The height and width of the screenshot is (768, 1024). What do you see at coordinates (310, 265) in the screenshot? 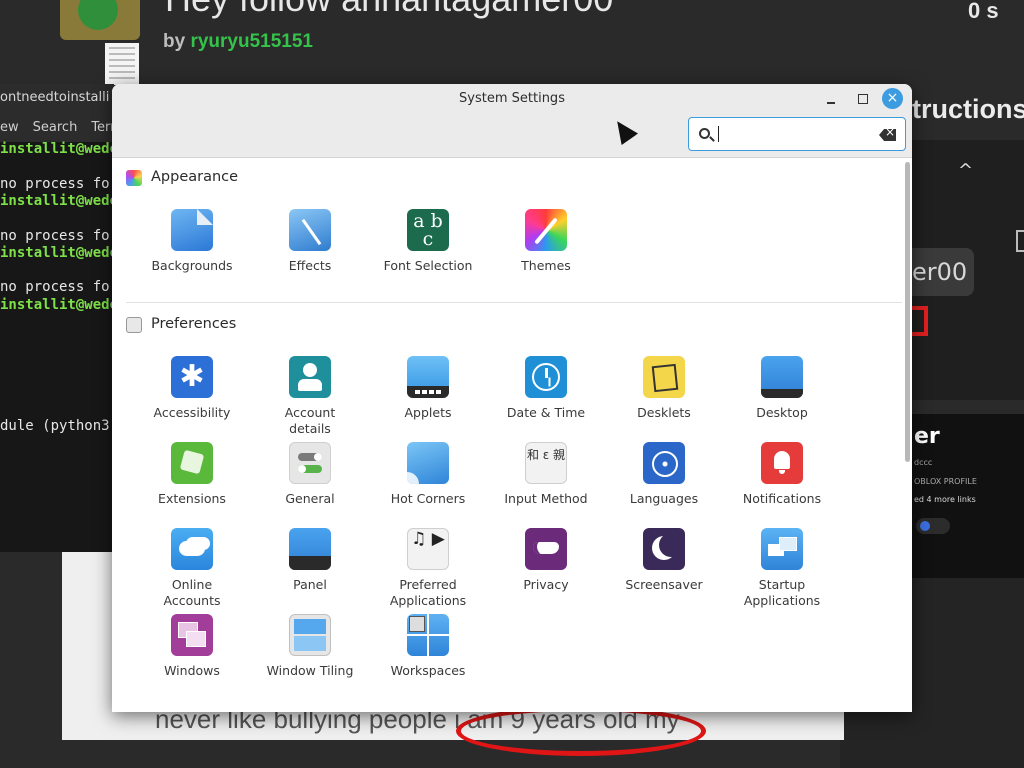
I see `settings-item-label: Effects` at bounding box center [310, 265].